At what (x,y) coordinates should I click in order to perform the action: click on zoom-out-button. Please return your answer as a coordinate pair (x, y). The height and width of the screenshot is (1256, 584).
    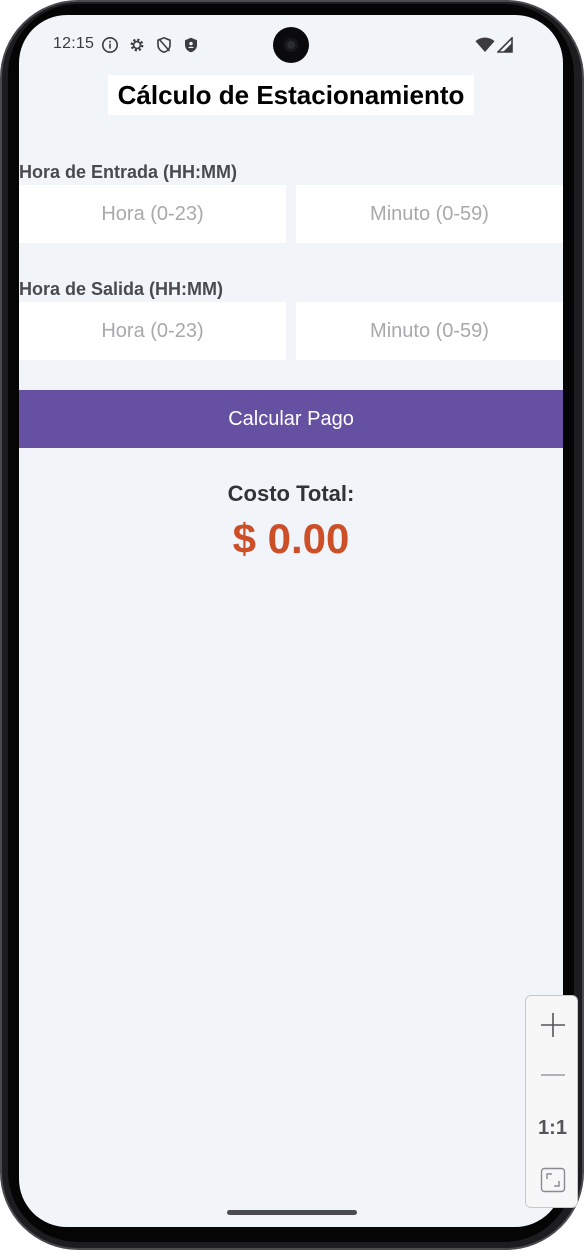
    Looking at the image, I should click on (552, 1075).